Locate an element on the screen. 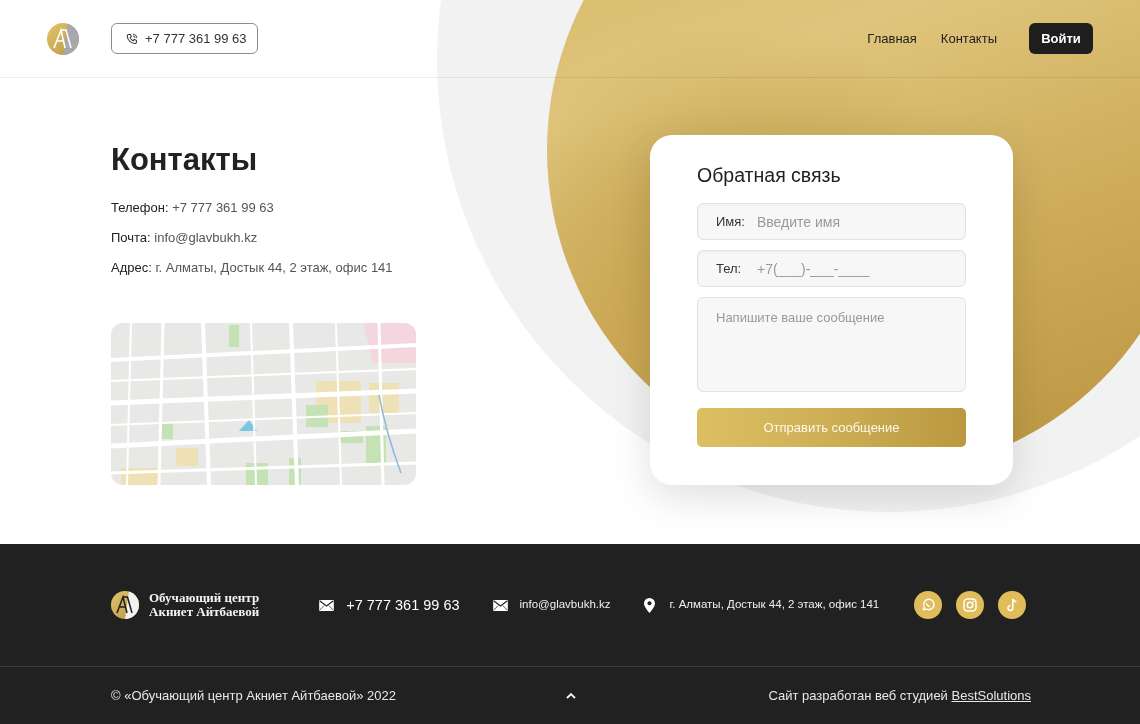  location-pin-icon is located at coordinates (650, 605).